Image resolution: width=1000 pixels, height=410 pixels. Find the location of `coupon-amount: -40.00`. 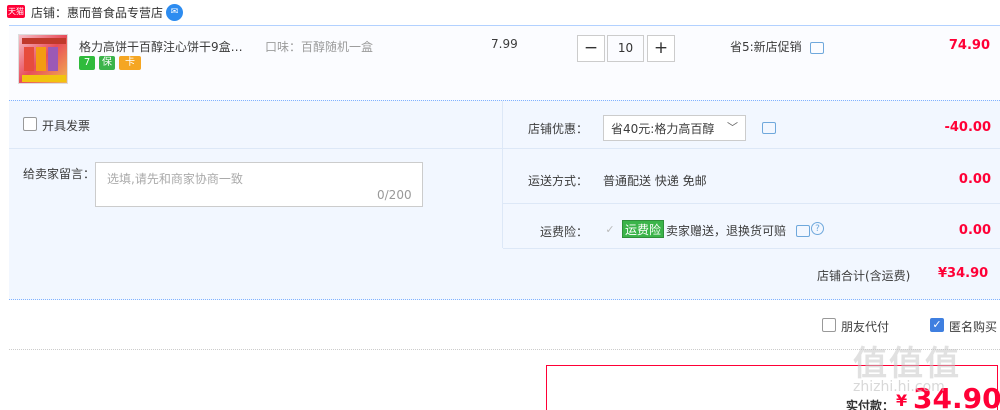

coupon-amount: -40.00 is located at coordinates (967, 127).